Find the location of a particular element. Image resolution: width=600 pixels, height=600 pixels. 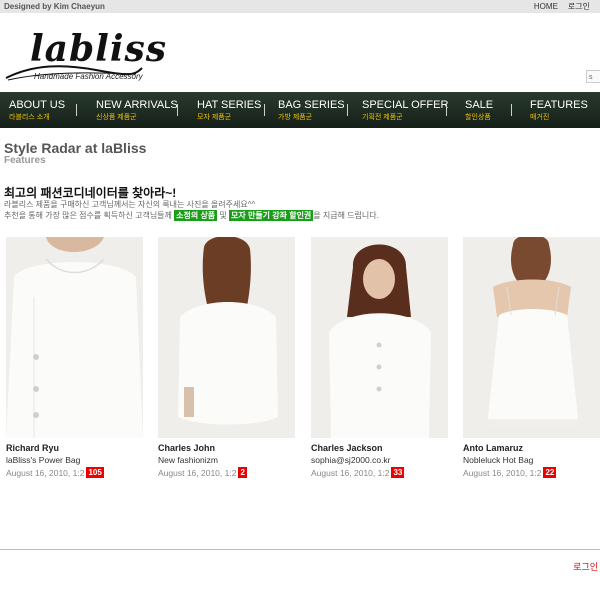

footer-divider is located at coordinates (300, 549).